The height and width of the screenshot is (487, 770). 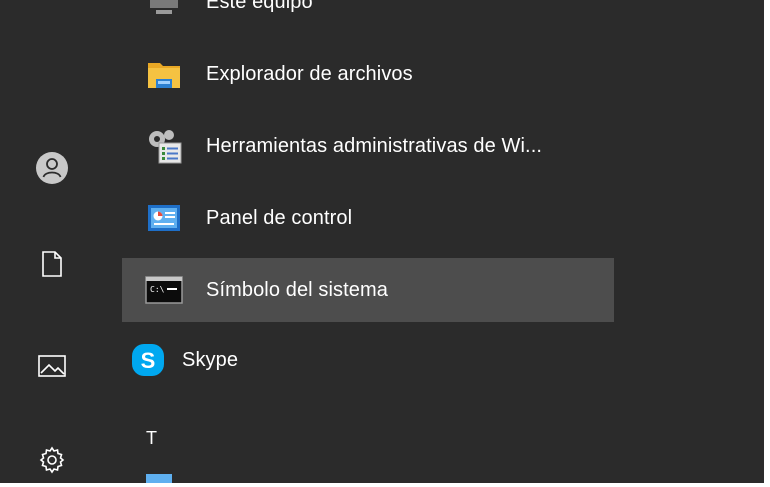 I want to click on app-item-explorador: Explorador de archivos, so click(x=368, y=74).